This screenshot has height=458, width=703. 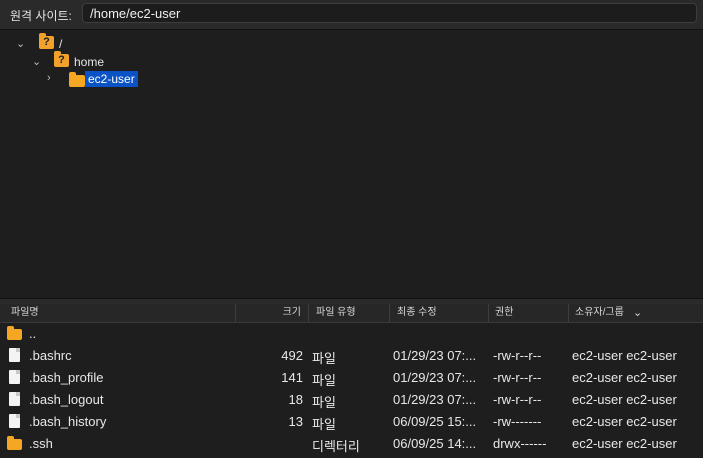 I want to click on file-list-header: 파일명 크기 파일 유형 최종 수정 권한 소유자/그룹 ⌄, so click(x=351, y=313).